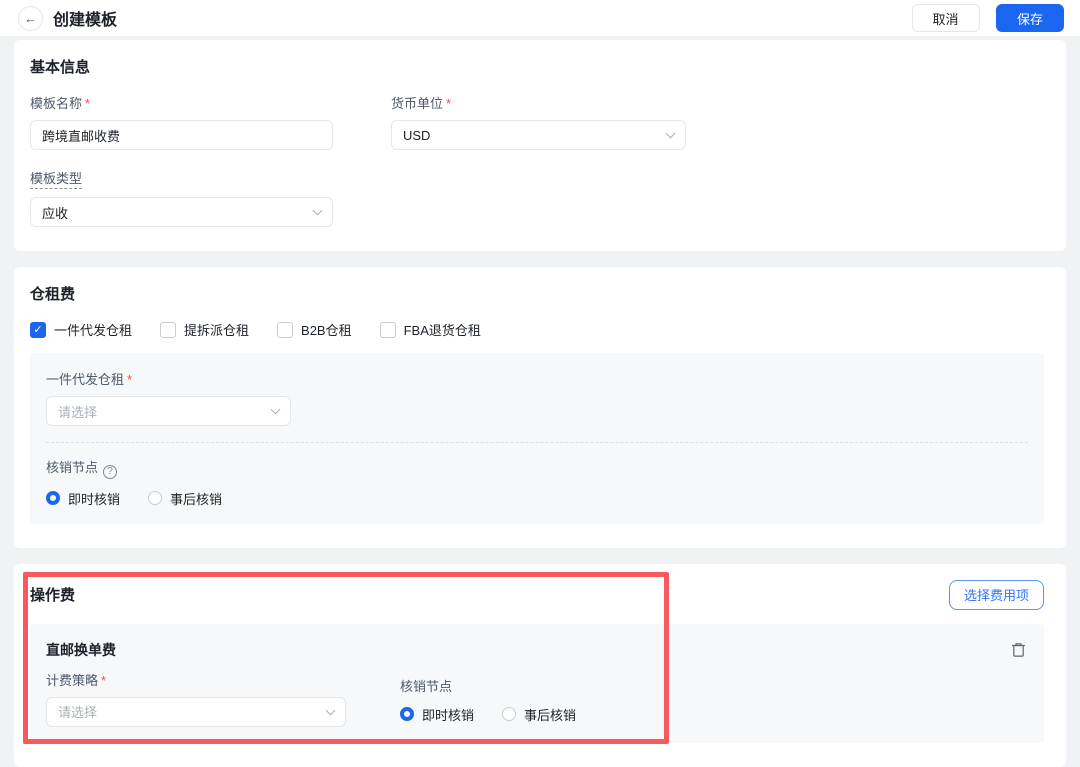 The image size is (1080, 767). I want to click on back-button: ←, so click(30, 18).